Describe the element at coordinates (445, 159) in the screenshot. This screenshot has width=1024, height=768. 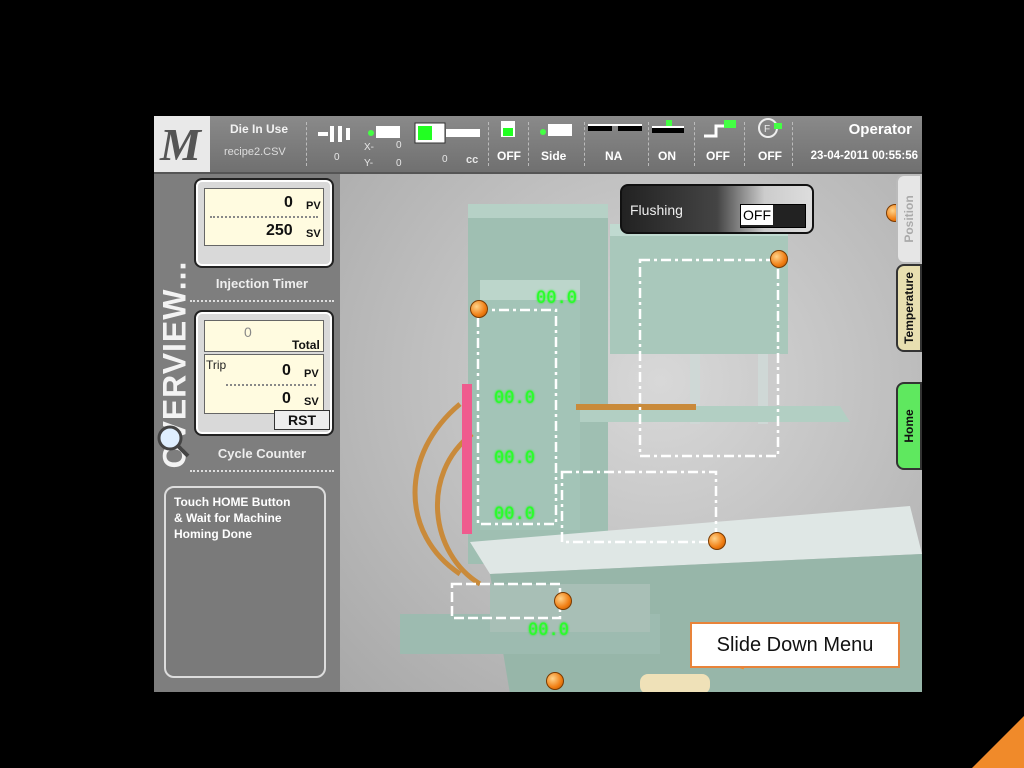
I see `shot-volume-value: 0` at that location.